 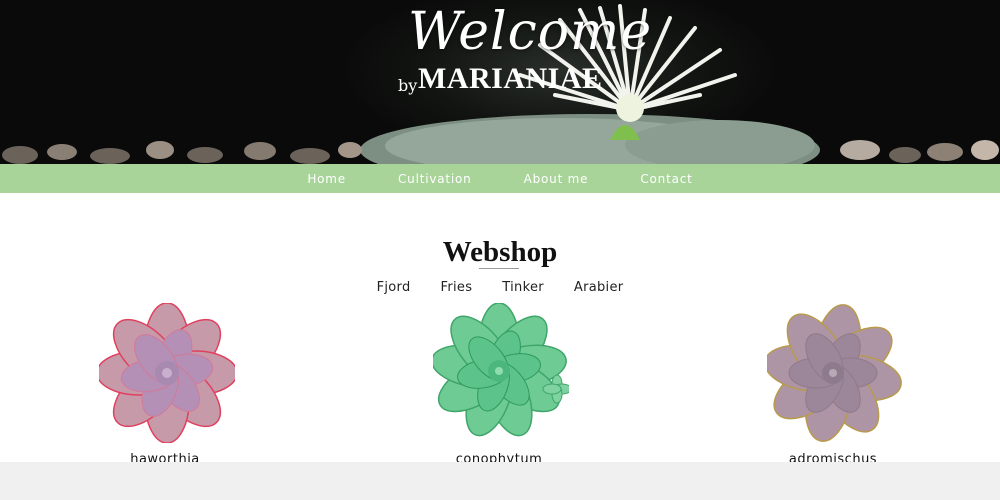 What do you see at coordinates (326, 179) in the screenshot?
I see `nav-item-home: Home` at bounding box center [326, 179].